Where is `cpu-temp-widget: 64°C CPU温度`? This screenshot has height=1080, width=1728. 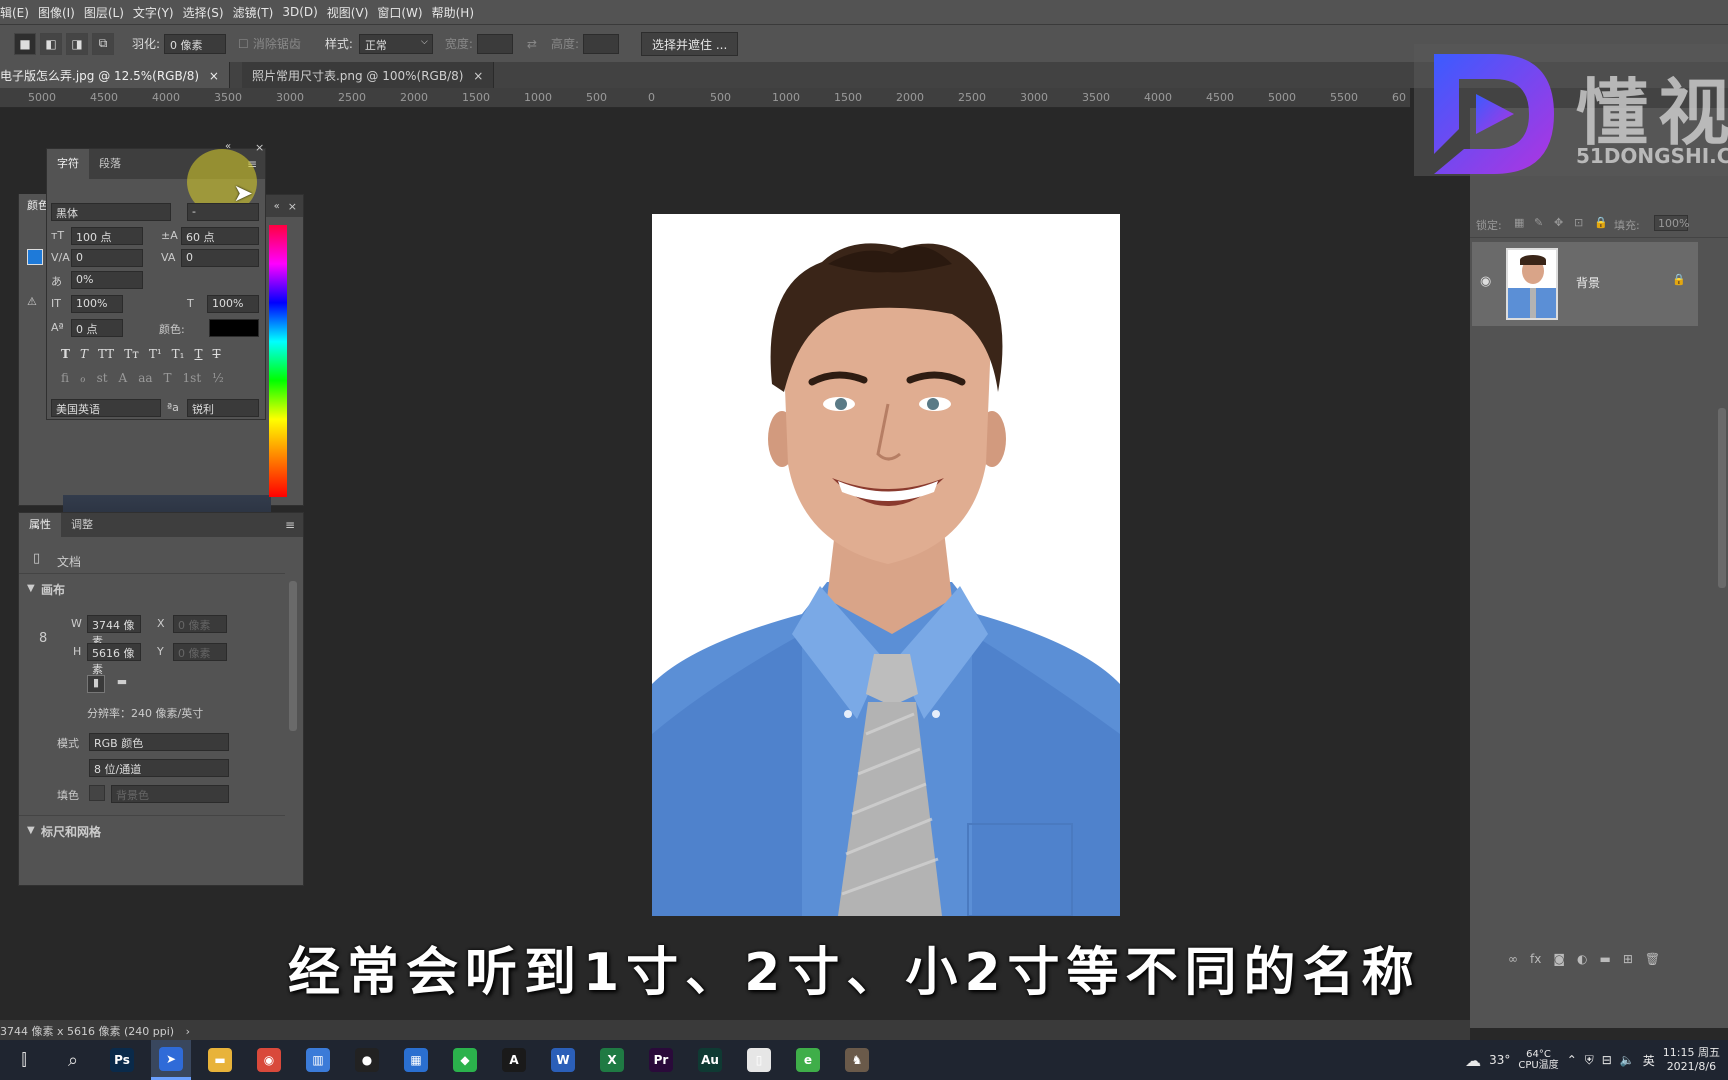 cpu-temp-widget: 64°C CPU温度 is located at coordinates (1538, 1060).